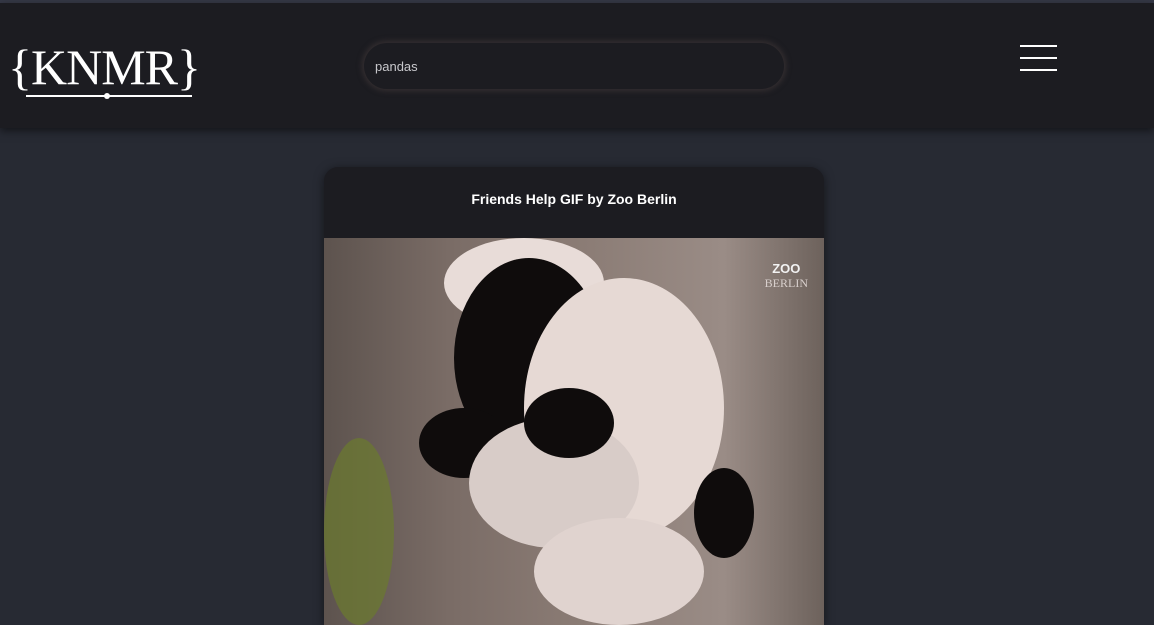  What do you see at coordinates (107, 96) in the screenshot?
I see `logo-ornament-dot` at bounding box center [107, 96].